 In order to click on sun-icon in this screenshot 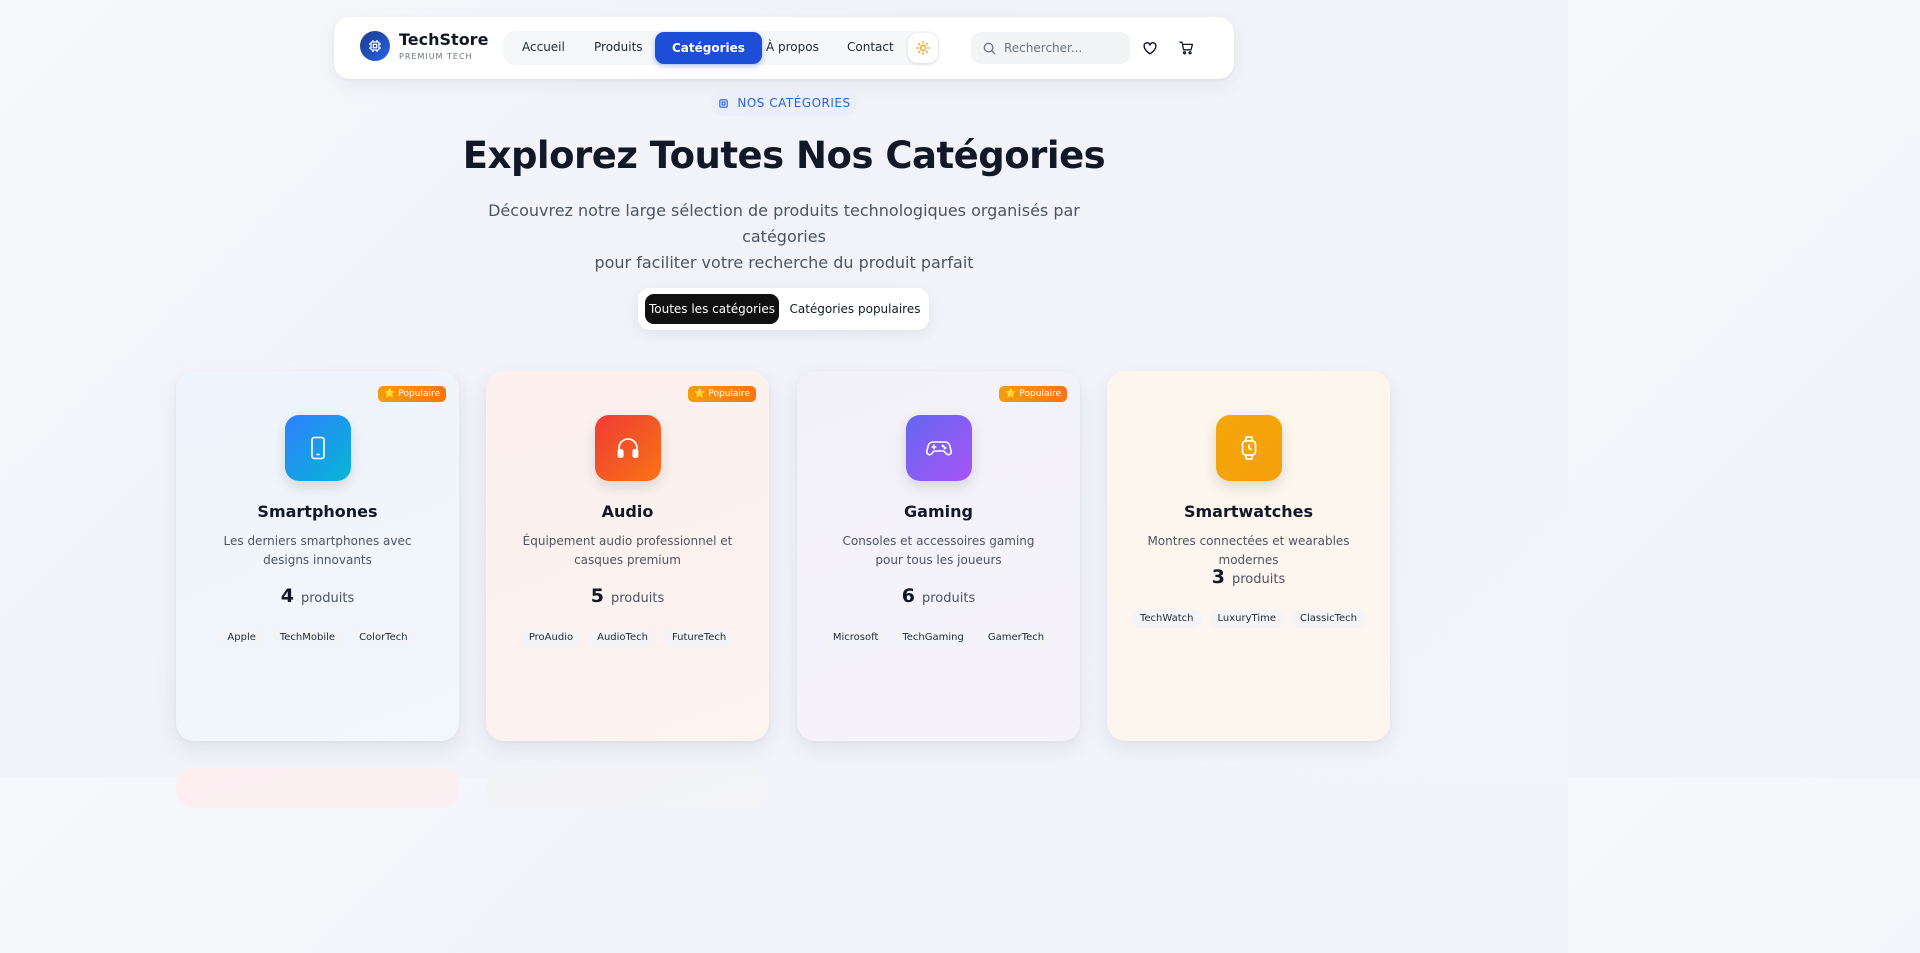, I will do `click(923, 48)`.